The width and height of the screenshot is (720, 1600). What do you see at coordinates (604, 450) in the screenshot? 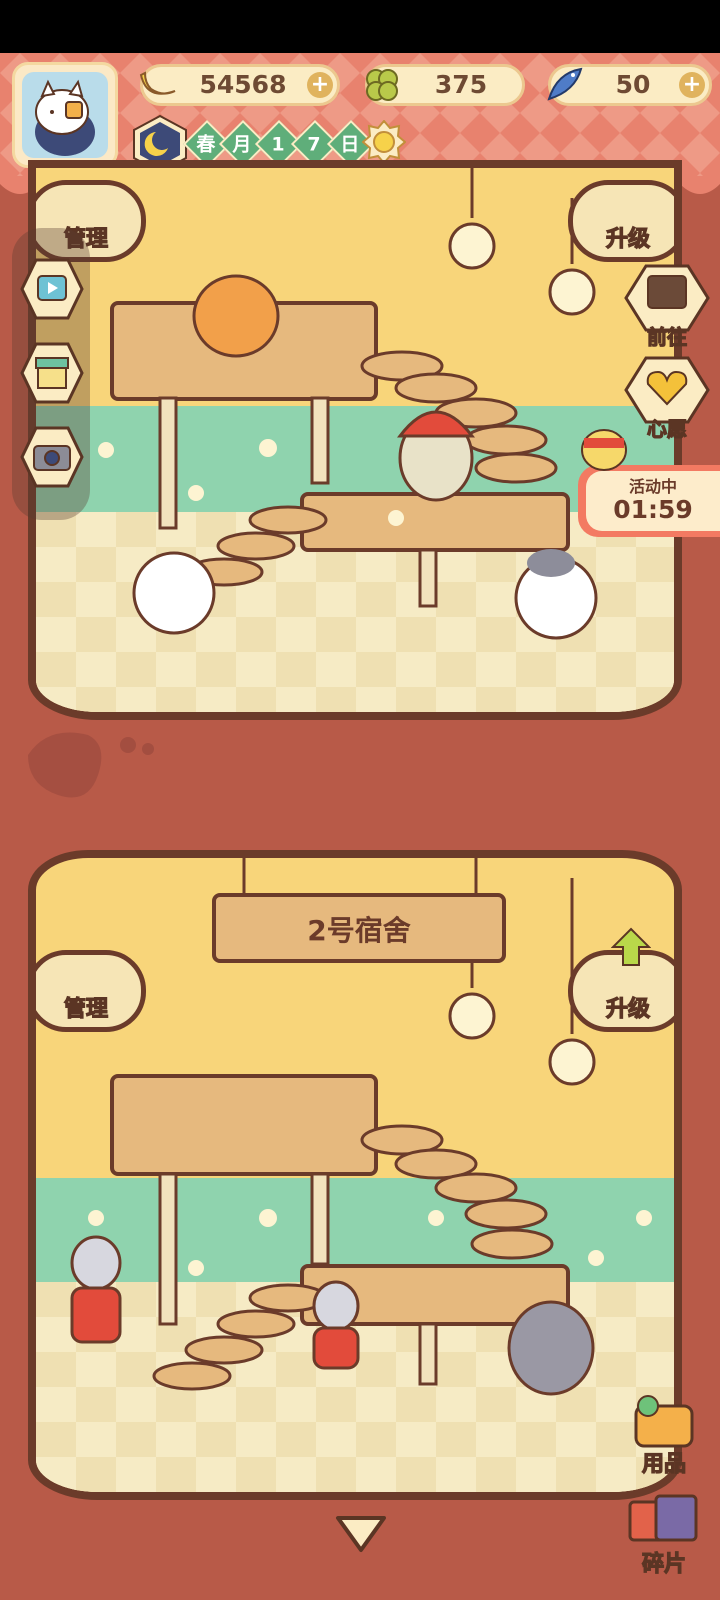
I see `event-bird-icon` at bounding box center [604, 450].